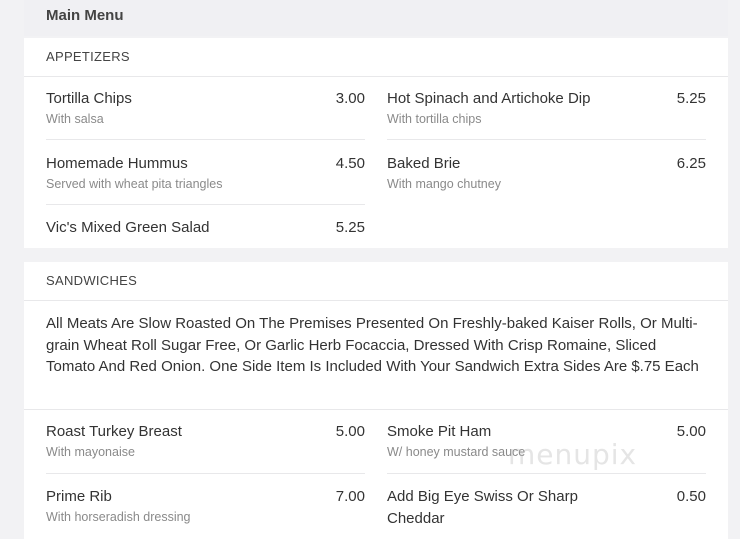 This screenshot has width=740, height=539. Describe the element at coordinates (573, 454) in the screenshot. I see `watermark-logo: menupix` at that location.